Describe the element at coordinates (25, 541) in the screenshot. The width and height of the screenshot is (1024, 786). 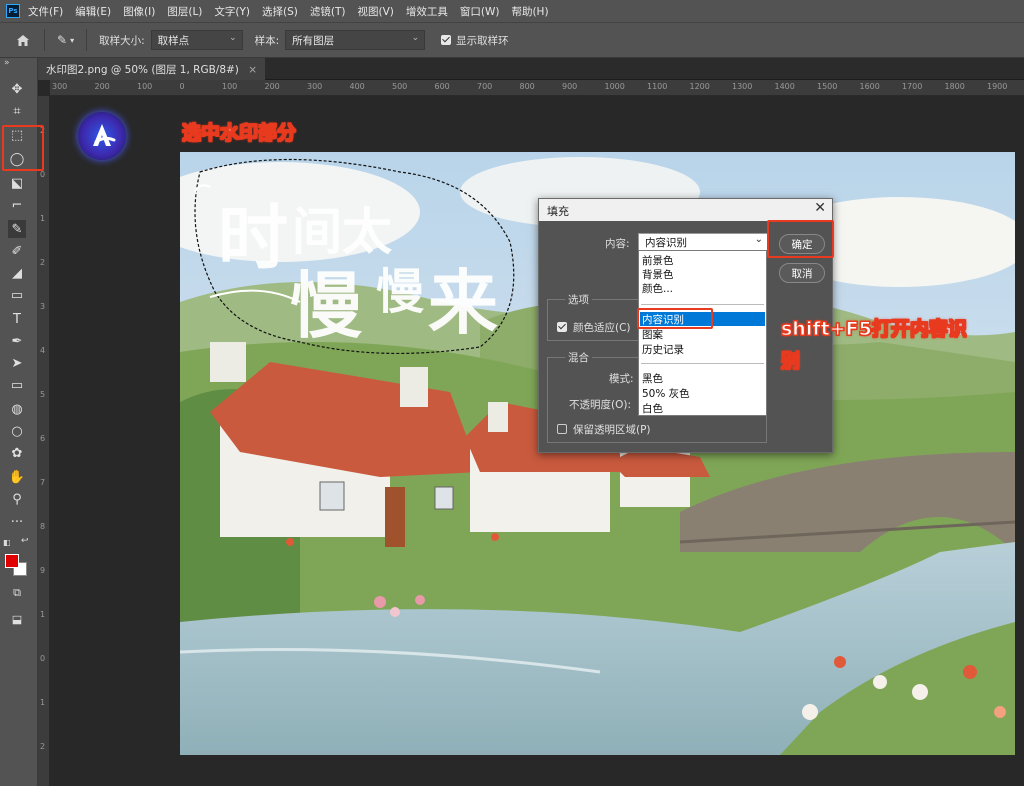
I see `swap-colors-icon: ↩` at that location.